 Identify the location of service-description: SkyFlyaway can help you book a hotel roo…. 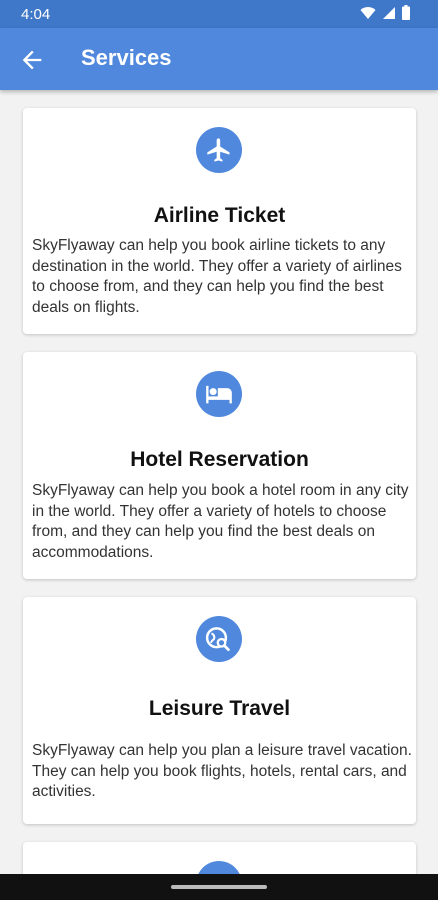
(220, 521).